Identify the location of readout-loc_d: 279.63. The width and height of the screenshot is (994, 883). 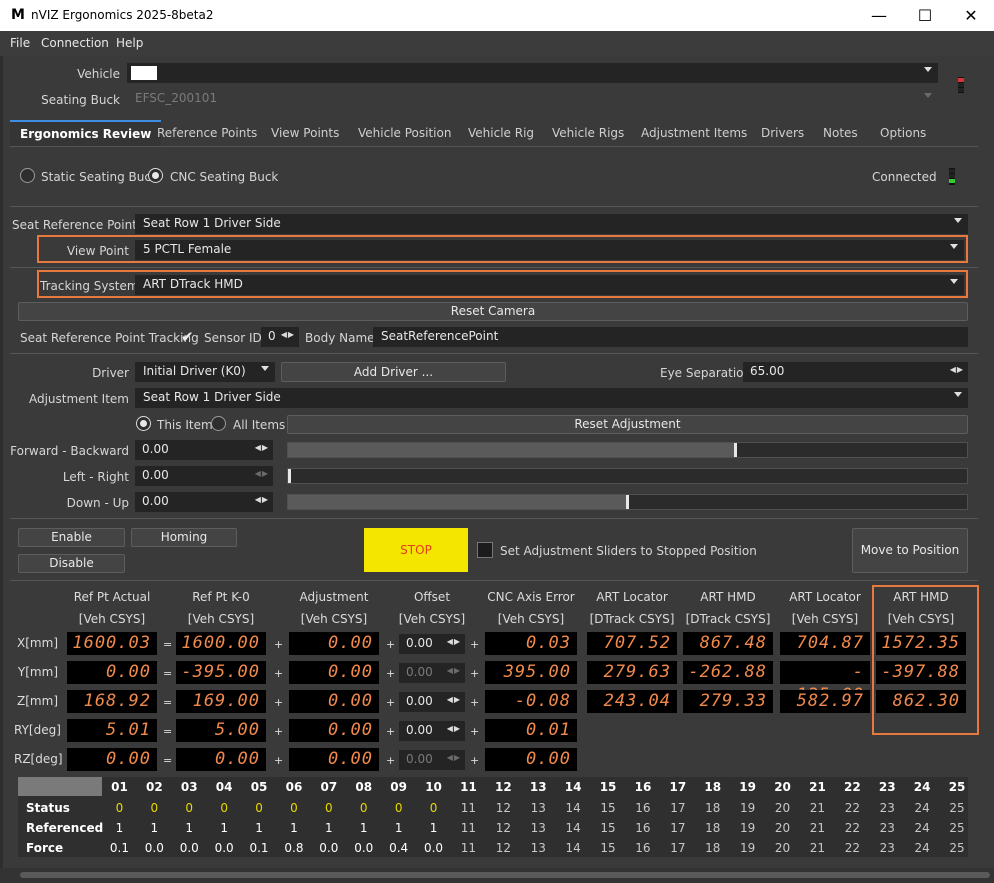
(632, 672).